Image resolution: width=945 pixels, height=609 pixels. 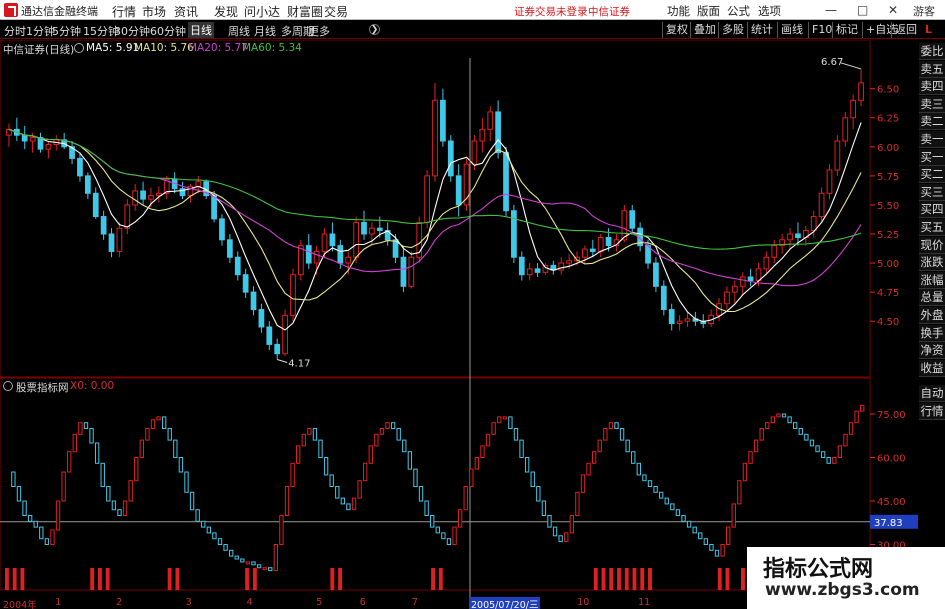 What do you see at coordinates (336, 11) in the screenshot?
I see `menu-6: 交易` at bounding box center [336, 11].